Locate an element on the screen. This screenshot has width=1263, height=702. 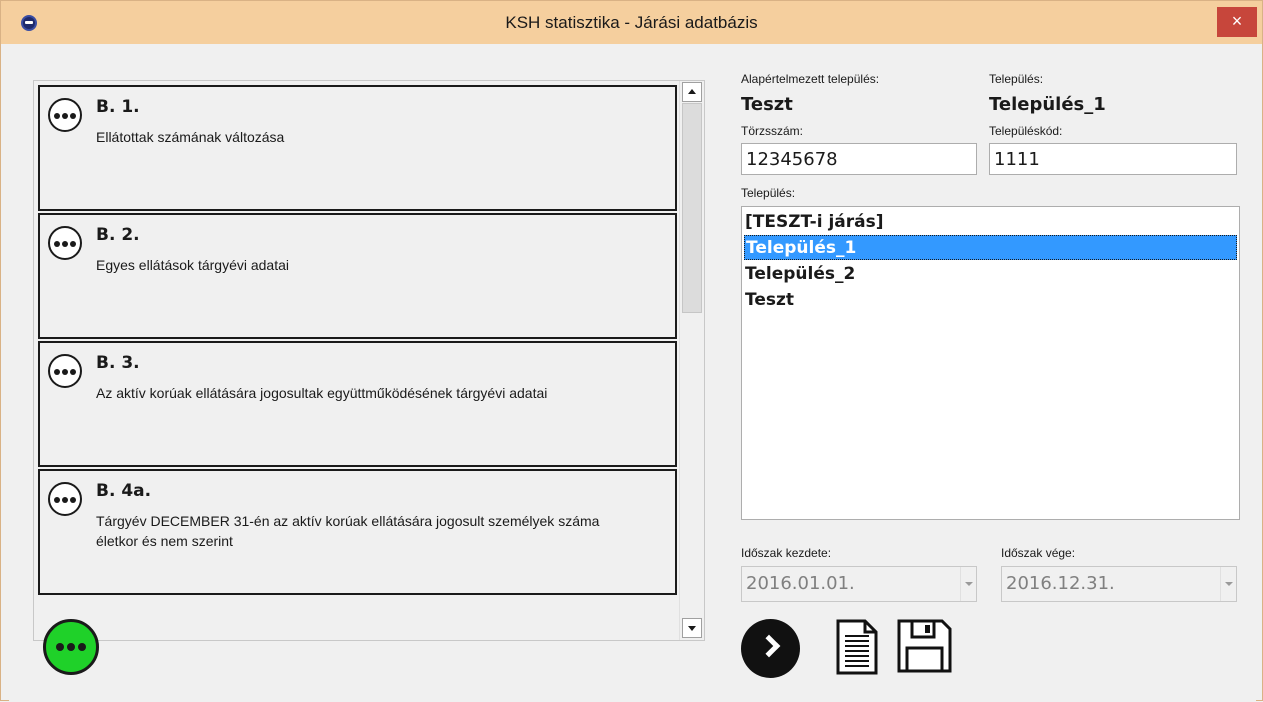
default-settlement-value: Teszt is located at coordinates (767, 104).